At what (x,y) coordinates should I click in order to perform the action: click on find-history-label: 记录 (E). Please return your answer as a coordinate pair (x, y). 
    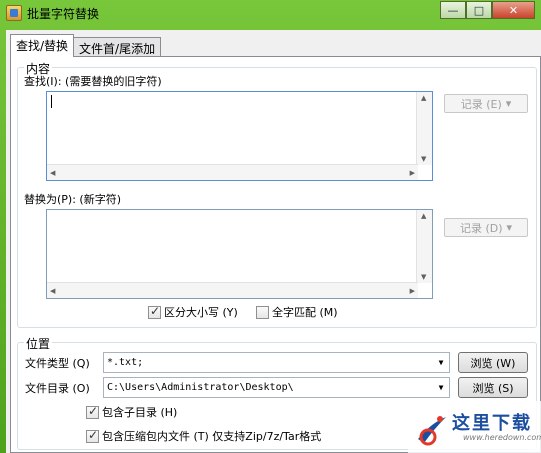
    Looking at the image, I should click on (481, 104).